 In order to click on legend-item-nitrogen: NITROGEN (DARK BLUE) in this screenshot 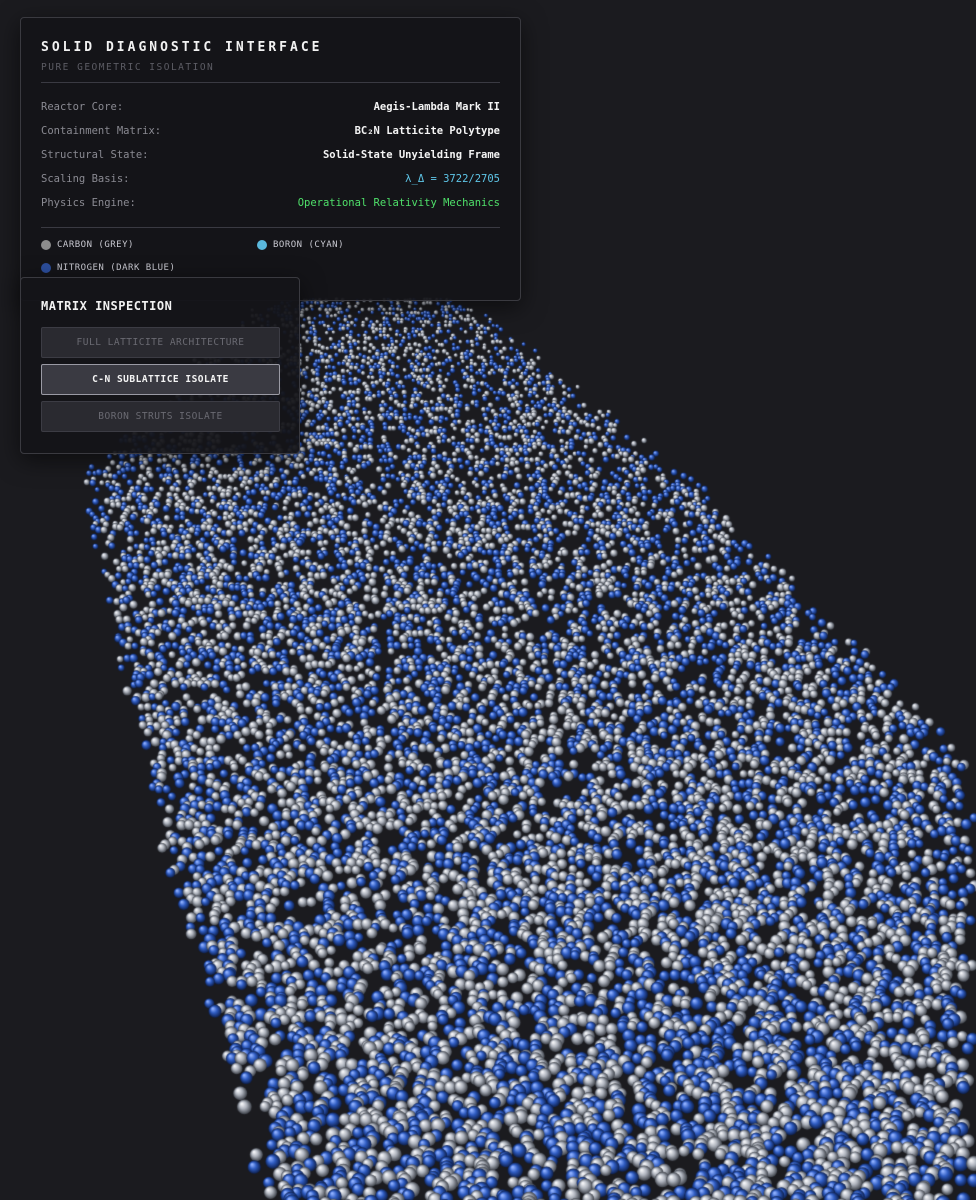, I will do `click(149, 268)`.